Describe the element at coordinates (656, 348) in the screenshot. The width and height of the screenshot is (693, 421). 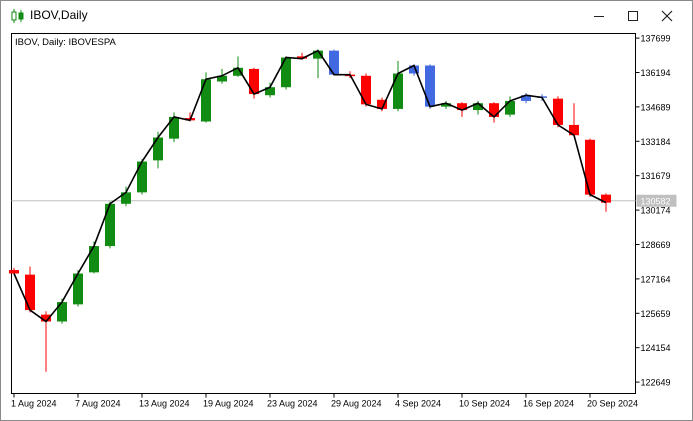
I see `y-tick-label: 124154` at that location.